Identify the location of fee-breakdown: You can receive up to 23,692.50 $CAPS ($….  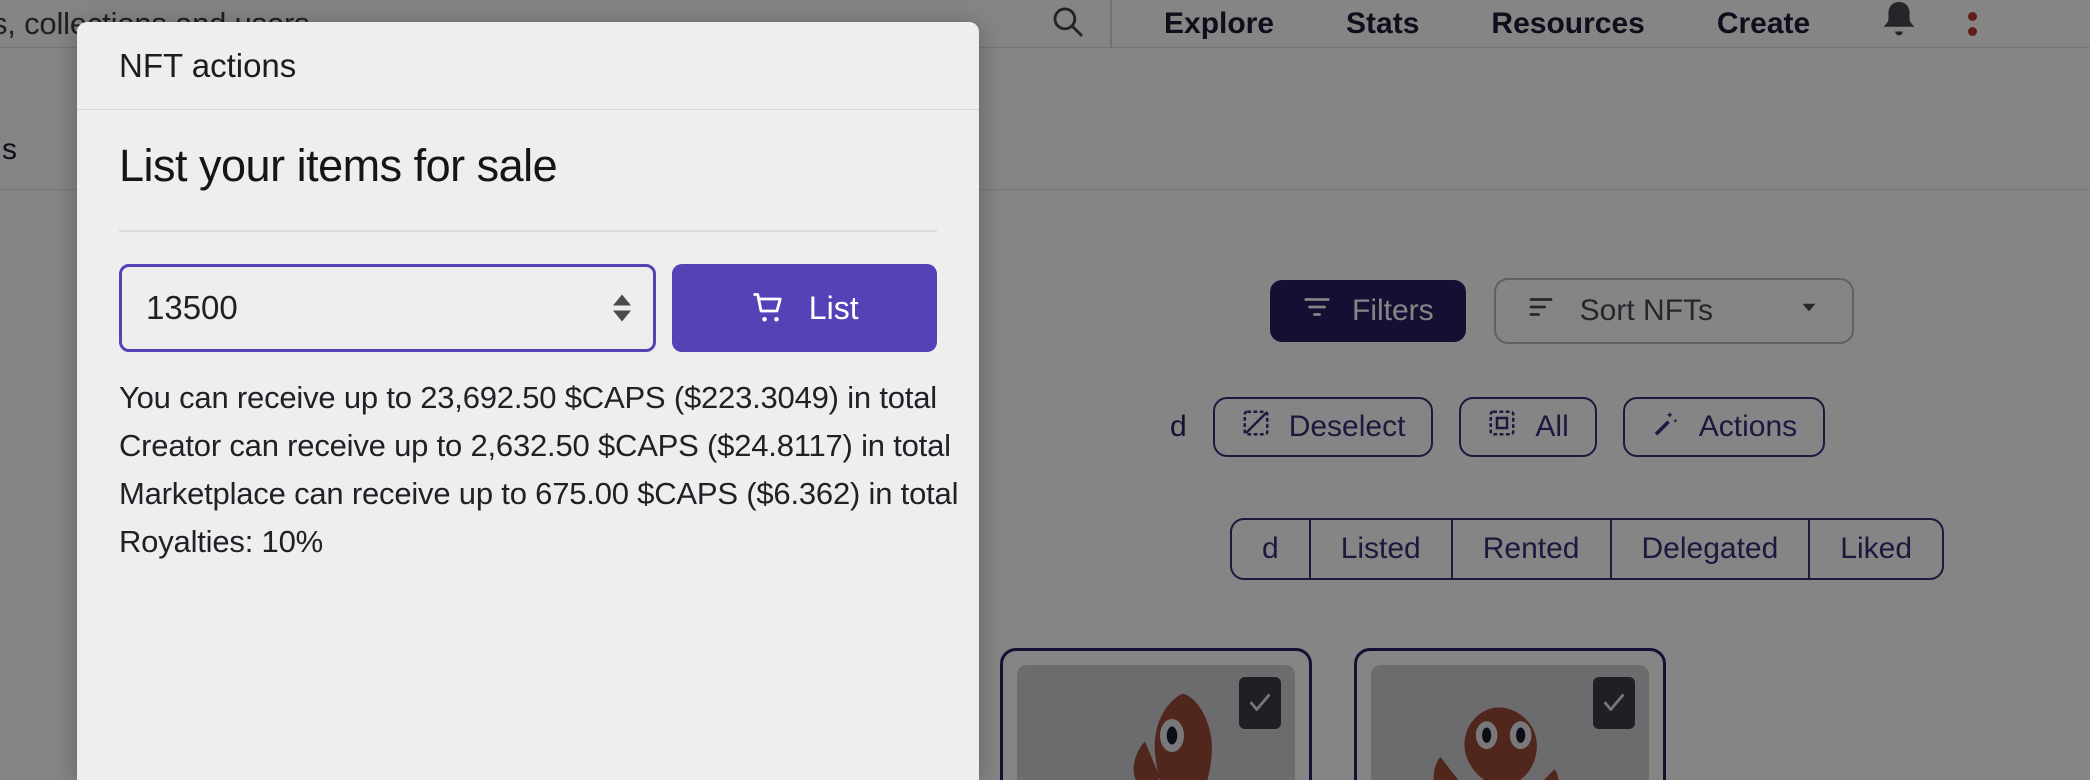
(539, 470).